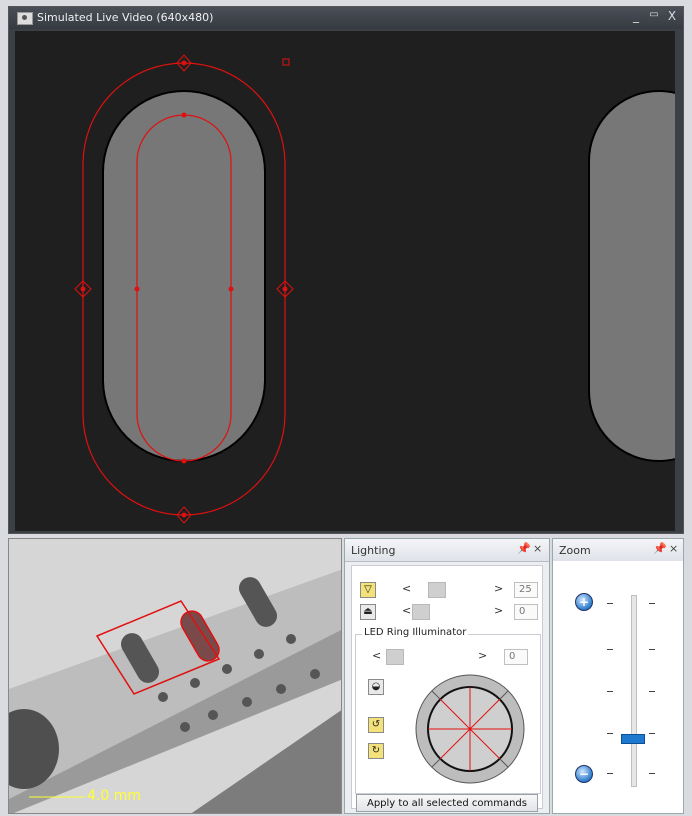  What do you see at coordinates (618, 687) in the screenshot?
I see `zoom-panel-body: + −` at bounding box center [618, 687].